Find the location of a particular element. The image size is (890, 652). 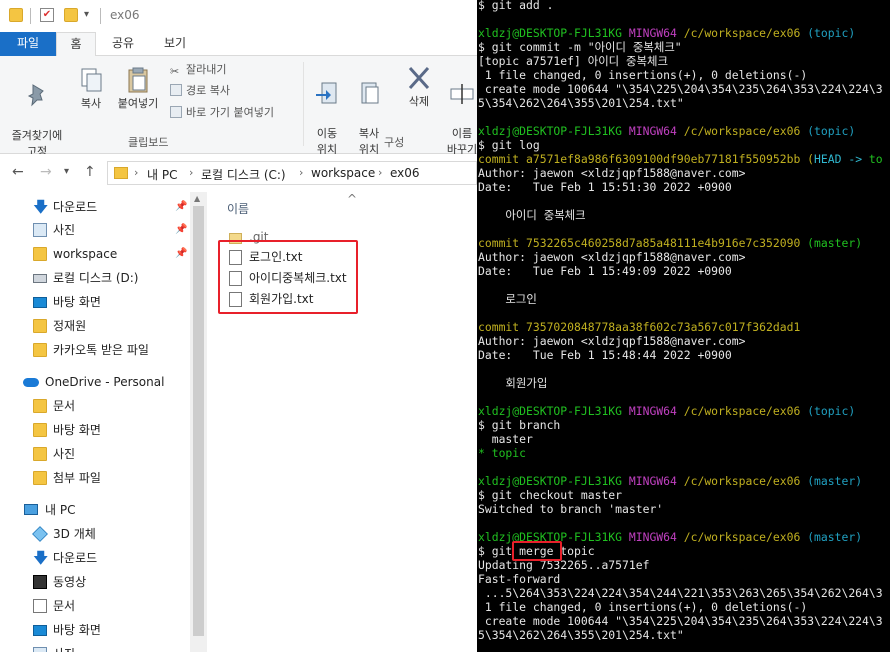

delete-x-icon is located at coordinates (419, 78).